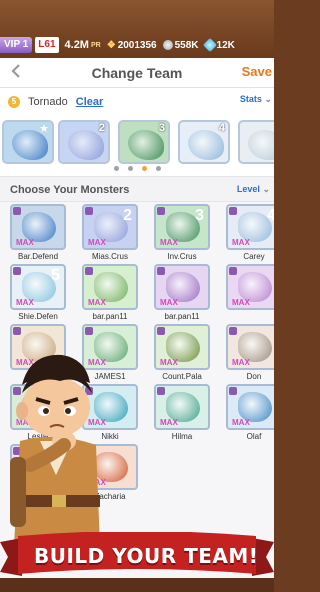  I want to click on header: Change Team Save, so click(137, 73).